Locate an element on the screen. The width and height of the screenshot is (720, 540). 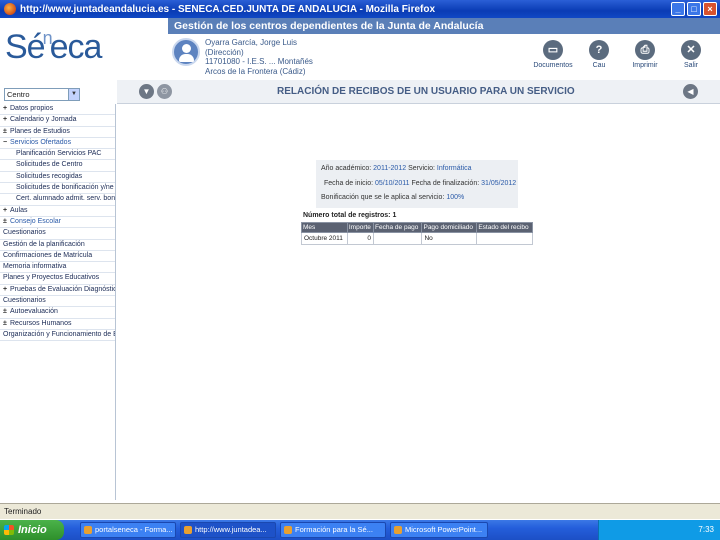
sidebar-item: − Servicios Ofertados is located at coordinates (57, 144).